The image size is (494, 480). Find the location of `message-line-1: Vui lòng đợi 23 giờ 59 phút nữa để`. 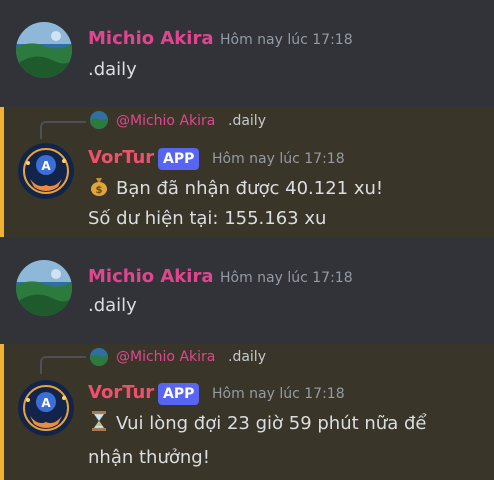

message-line-1: Vui lòng đợi 23 giờ 59 phút nữa để is located at coordinates (257, 424).